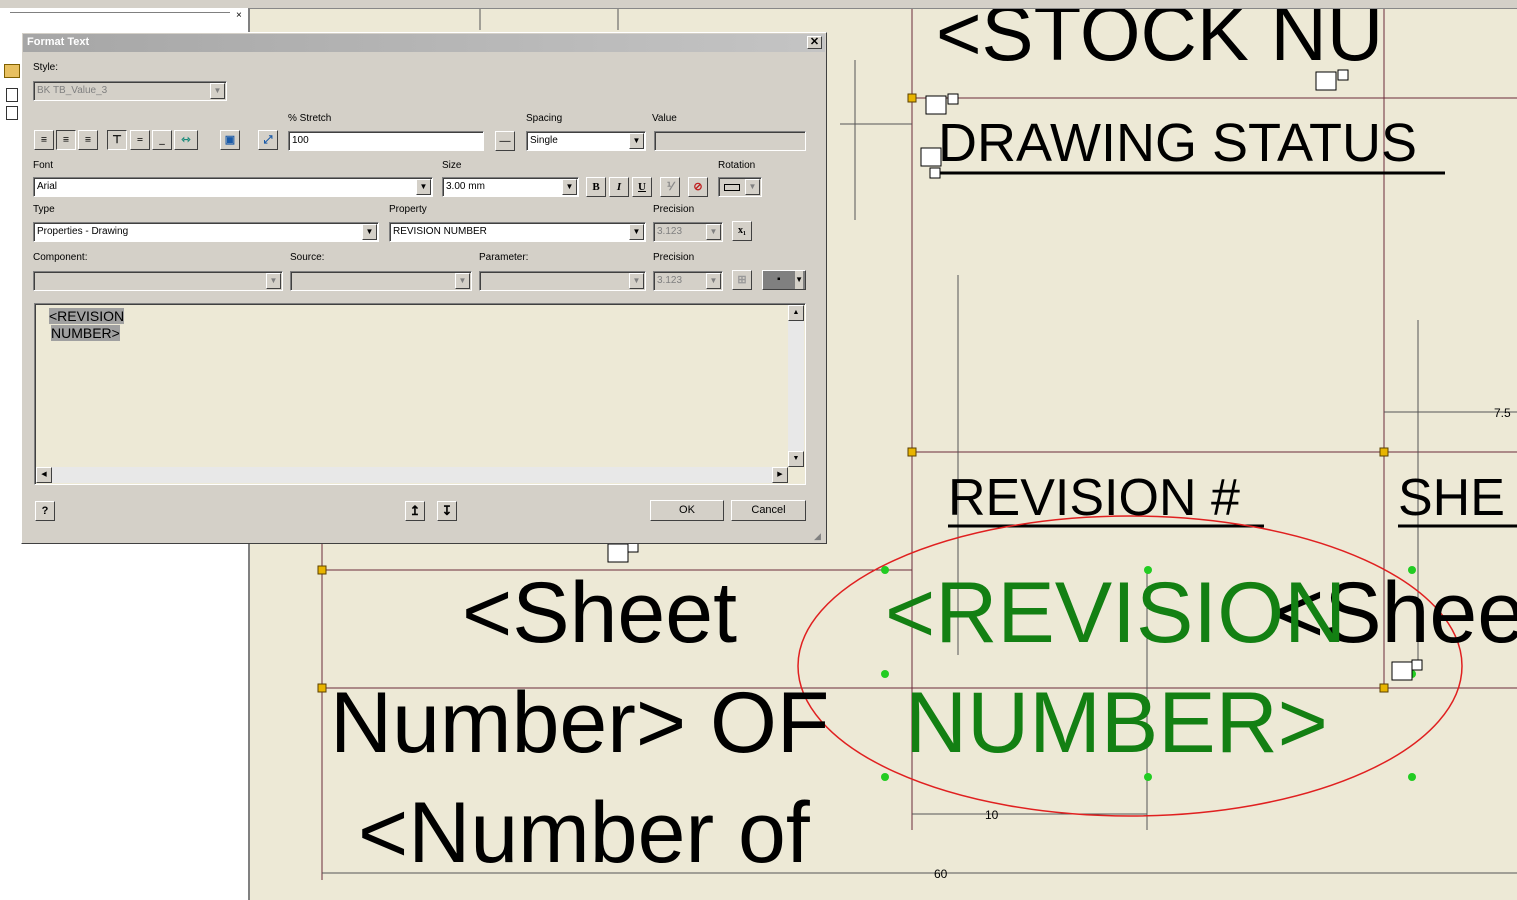  What do you see at coordinates (465, 186) in the screenshot?
I see `size-value: 3.00 mm` at bounding box center [465, 186].